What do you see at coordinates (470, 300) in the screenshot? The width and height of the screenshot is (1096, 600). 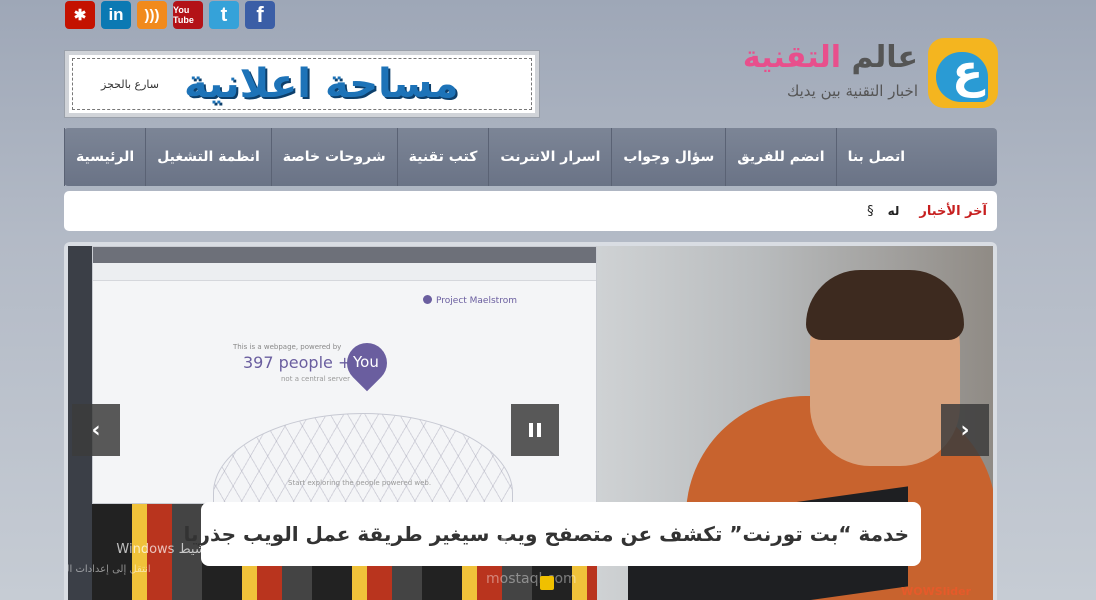 I see `project-maelstrom-logo: Project Maelstrom` at bounding box center [470, 300].